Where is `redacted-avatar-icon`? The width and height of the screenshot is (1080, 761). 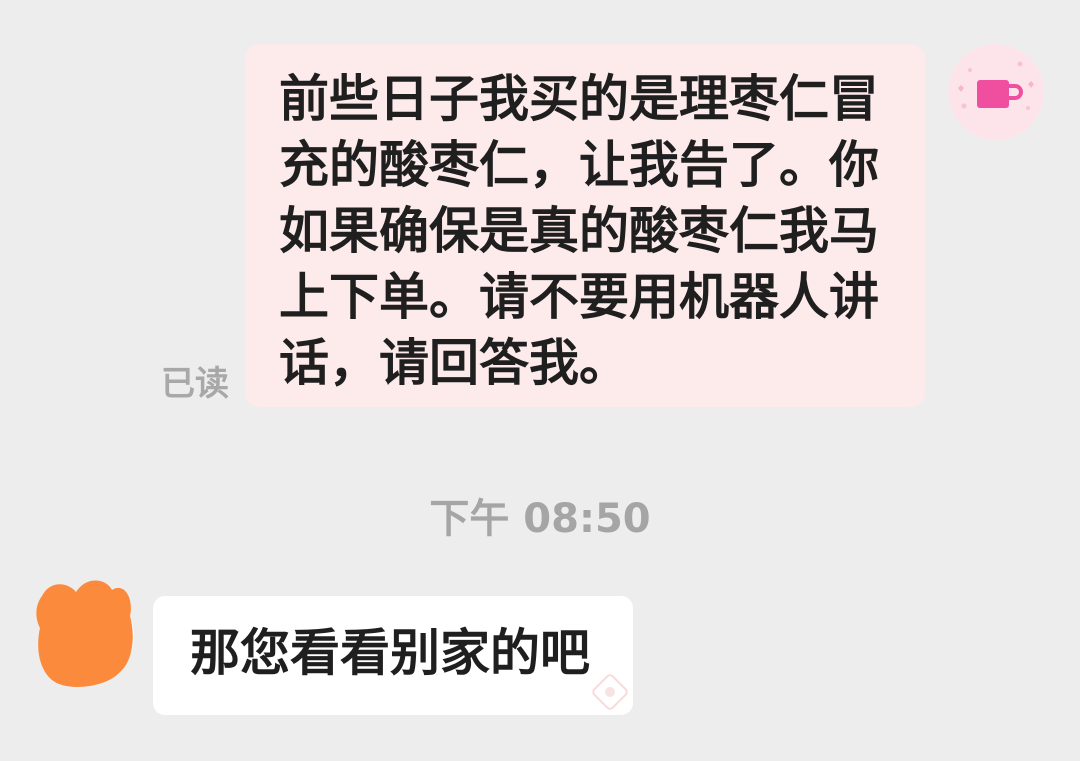 redacted-avatar-icon is located at coordinates (85, 633).